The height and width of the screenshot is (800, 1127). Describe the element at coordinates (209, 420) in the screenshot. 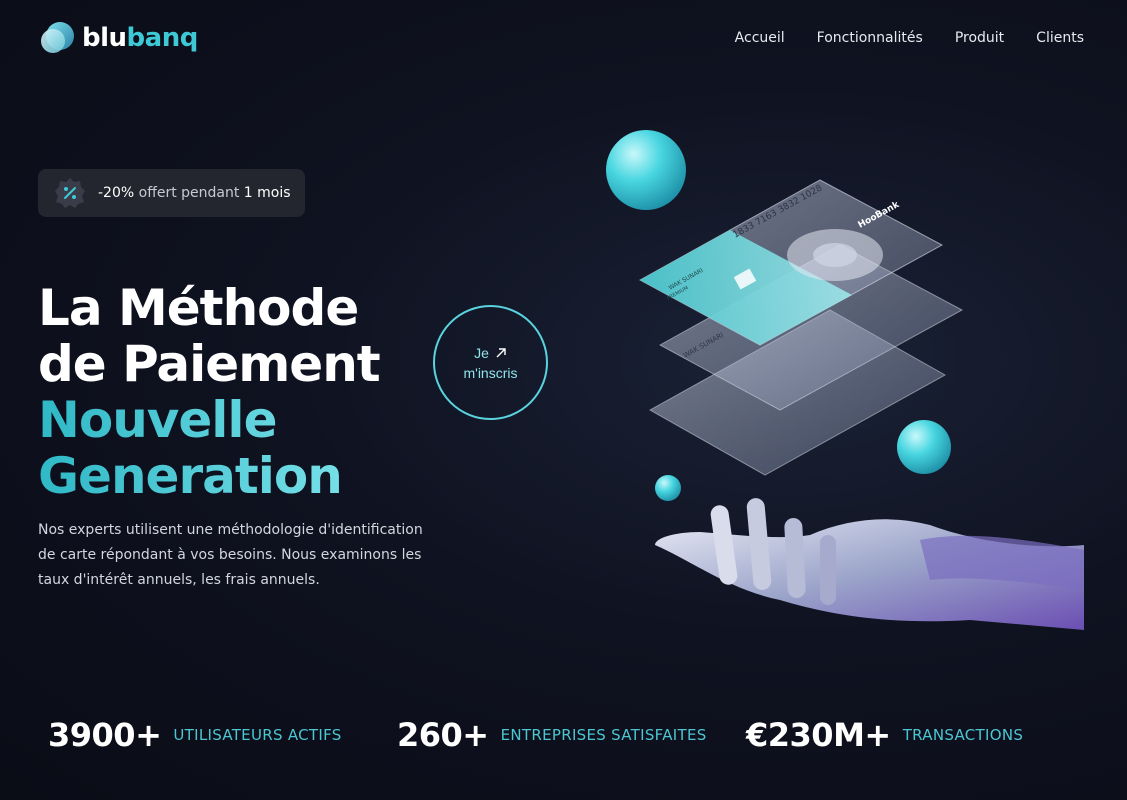

I see `hero-heading-line3: Nouvelle` at that location.